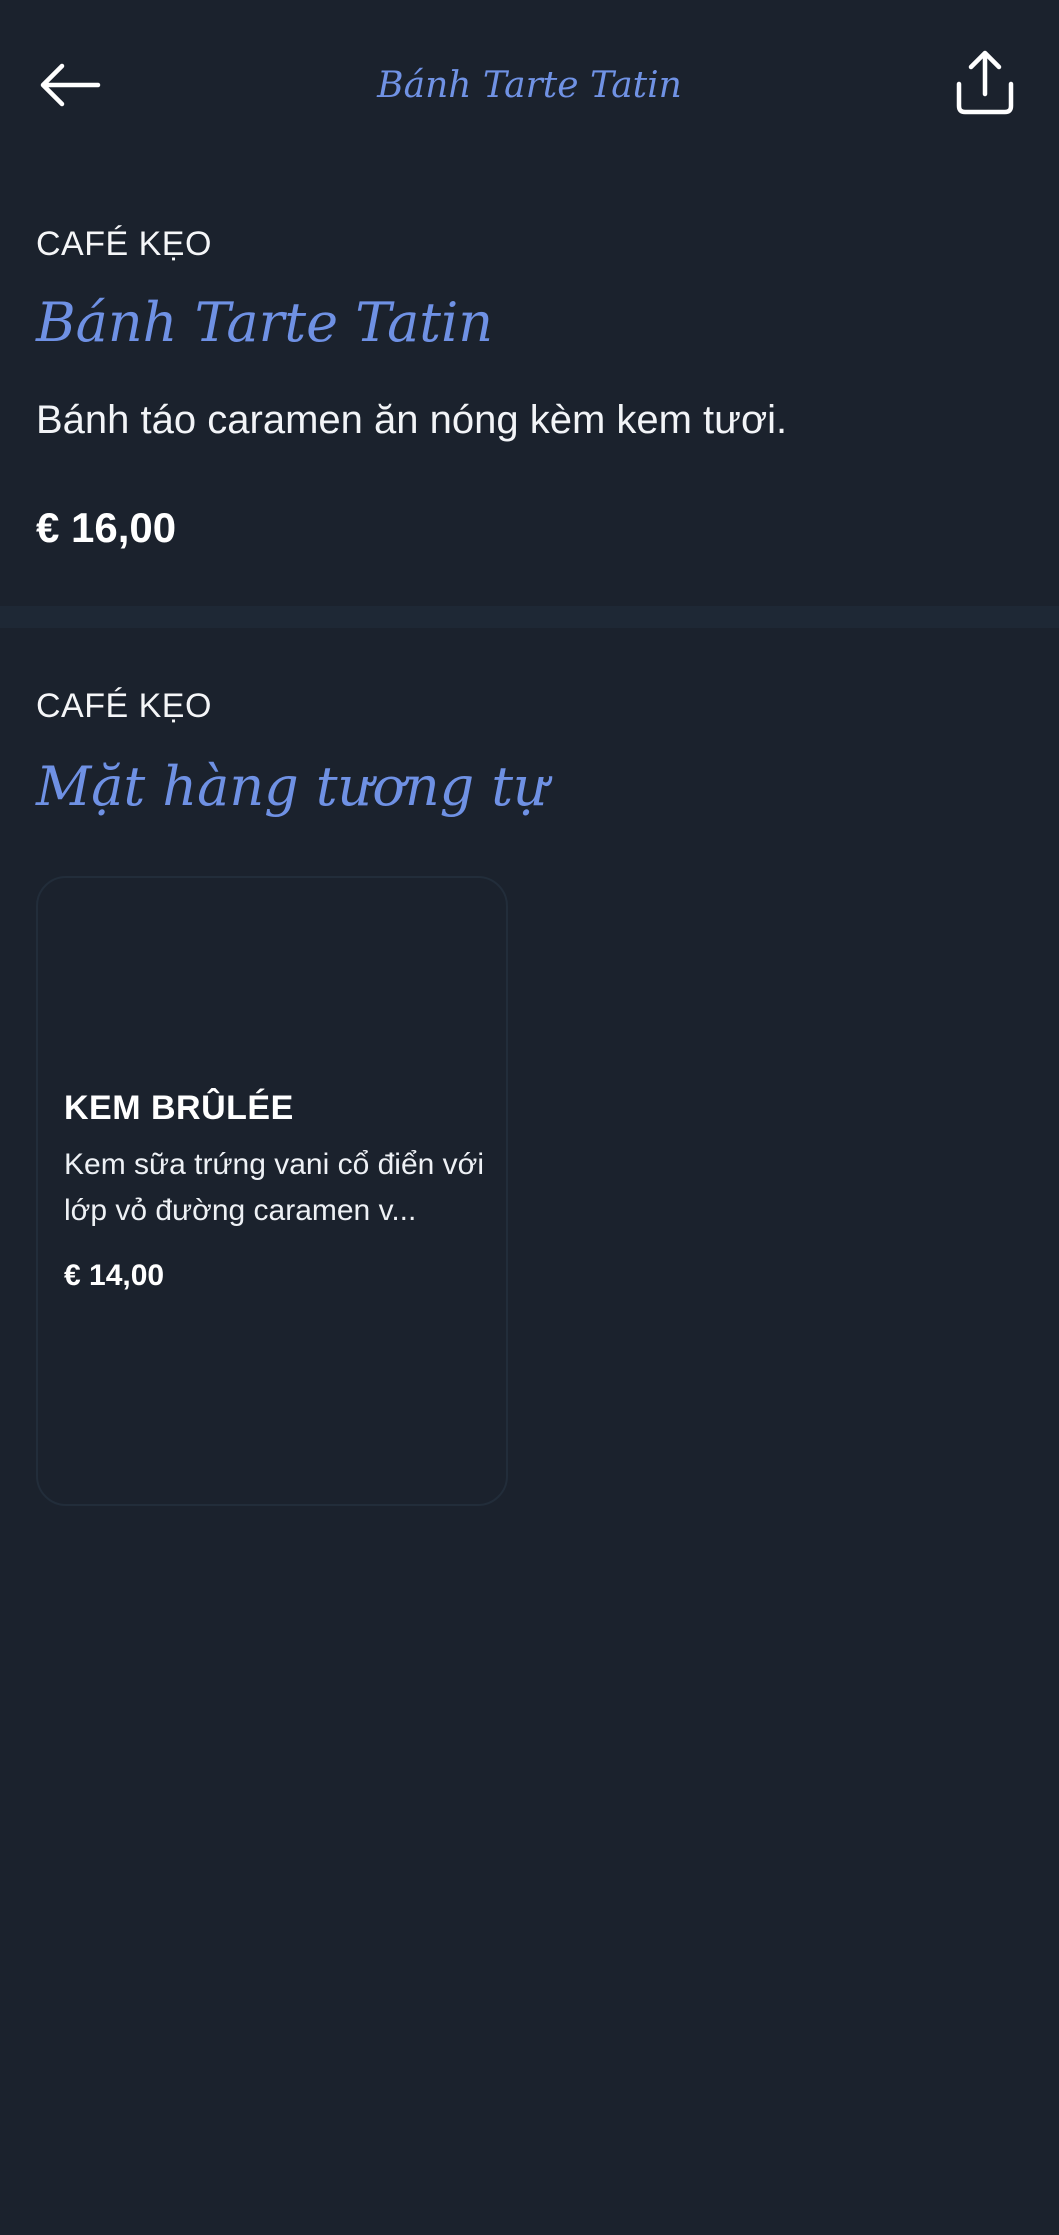  What do you see at coordinates (124, 244) in the screenshot?
I see `product-category: CAFÉ KẸO` at bounding box center [124, 244].